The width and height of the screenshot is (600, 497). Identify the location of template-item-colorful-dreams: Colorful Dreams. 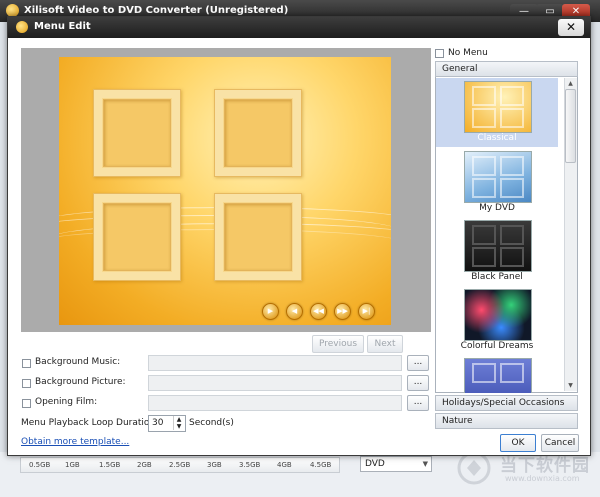
(497, 320).